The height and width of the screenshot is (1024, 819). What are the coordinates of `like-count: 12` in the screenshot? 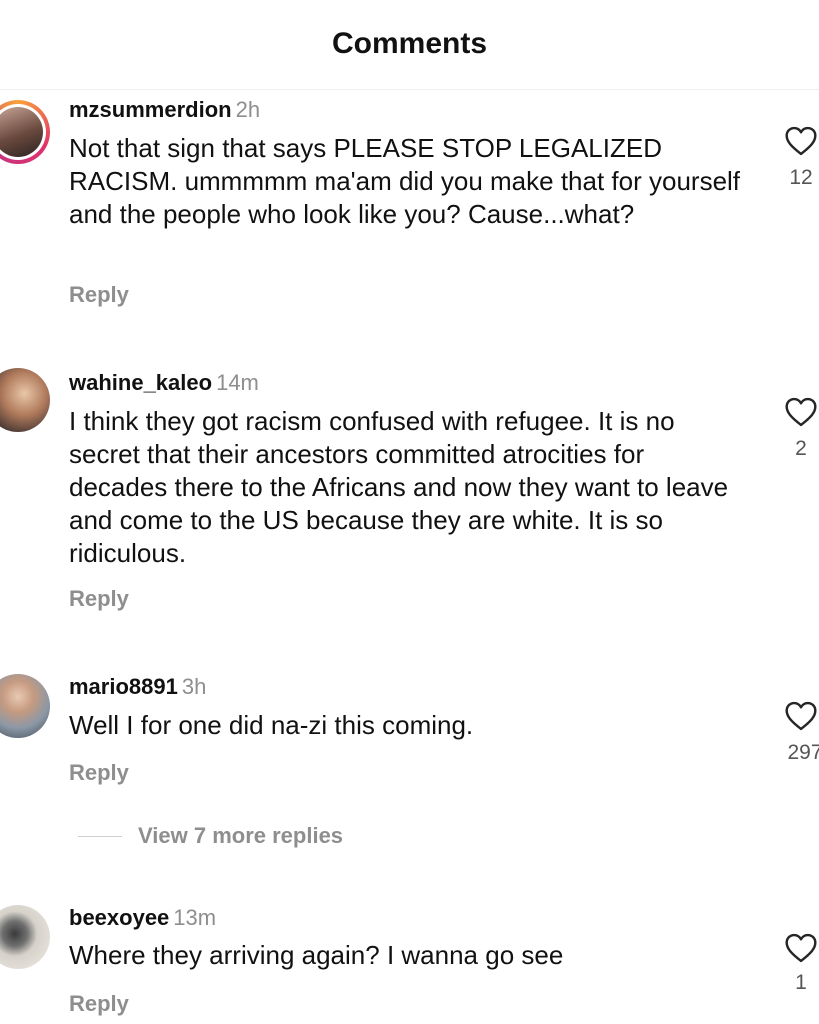 It's located at (801, 177).